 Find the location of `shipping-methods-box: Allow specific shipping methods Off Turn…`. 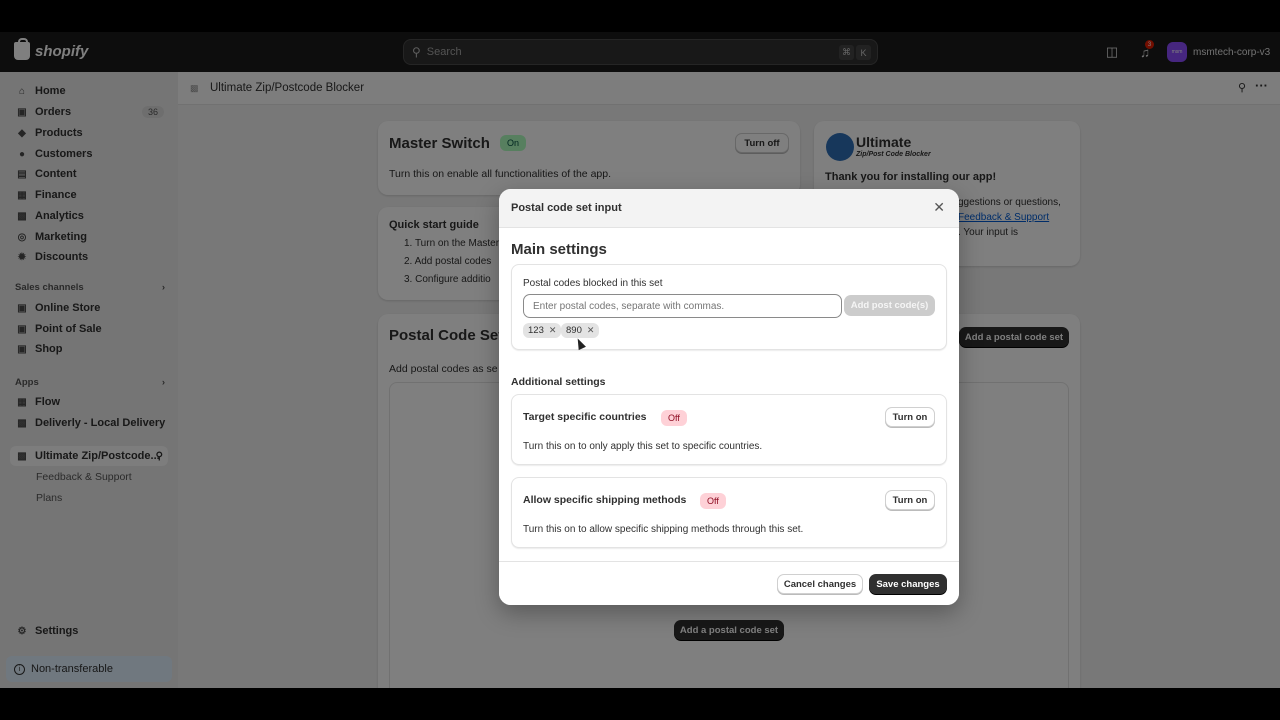

shipping-methods-box: Allow specific shipping methods Off Turn… is located at coordinates (729, 512).